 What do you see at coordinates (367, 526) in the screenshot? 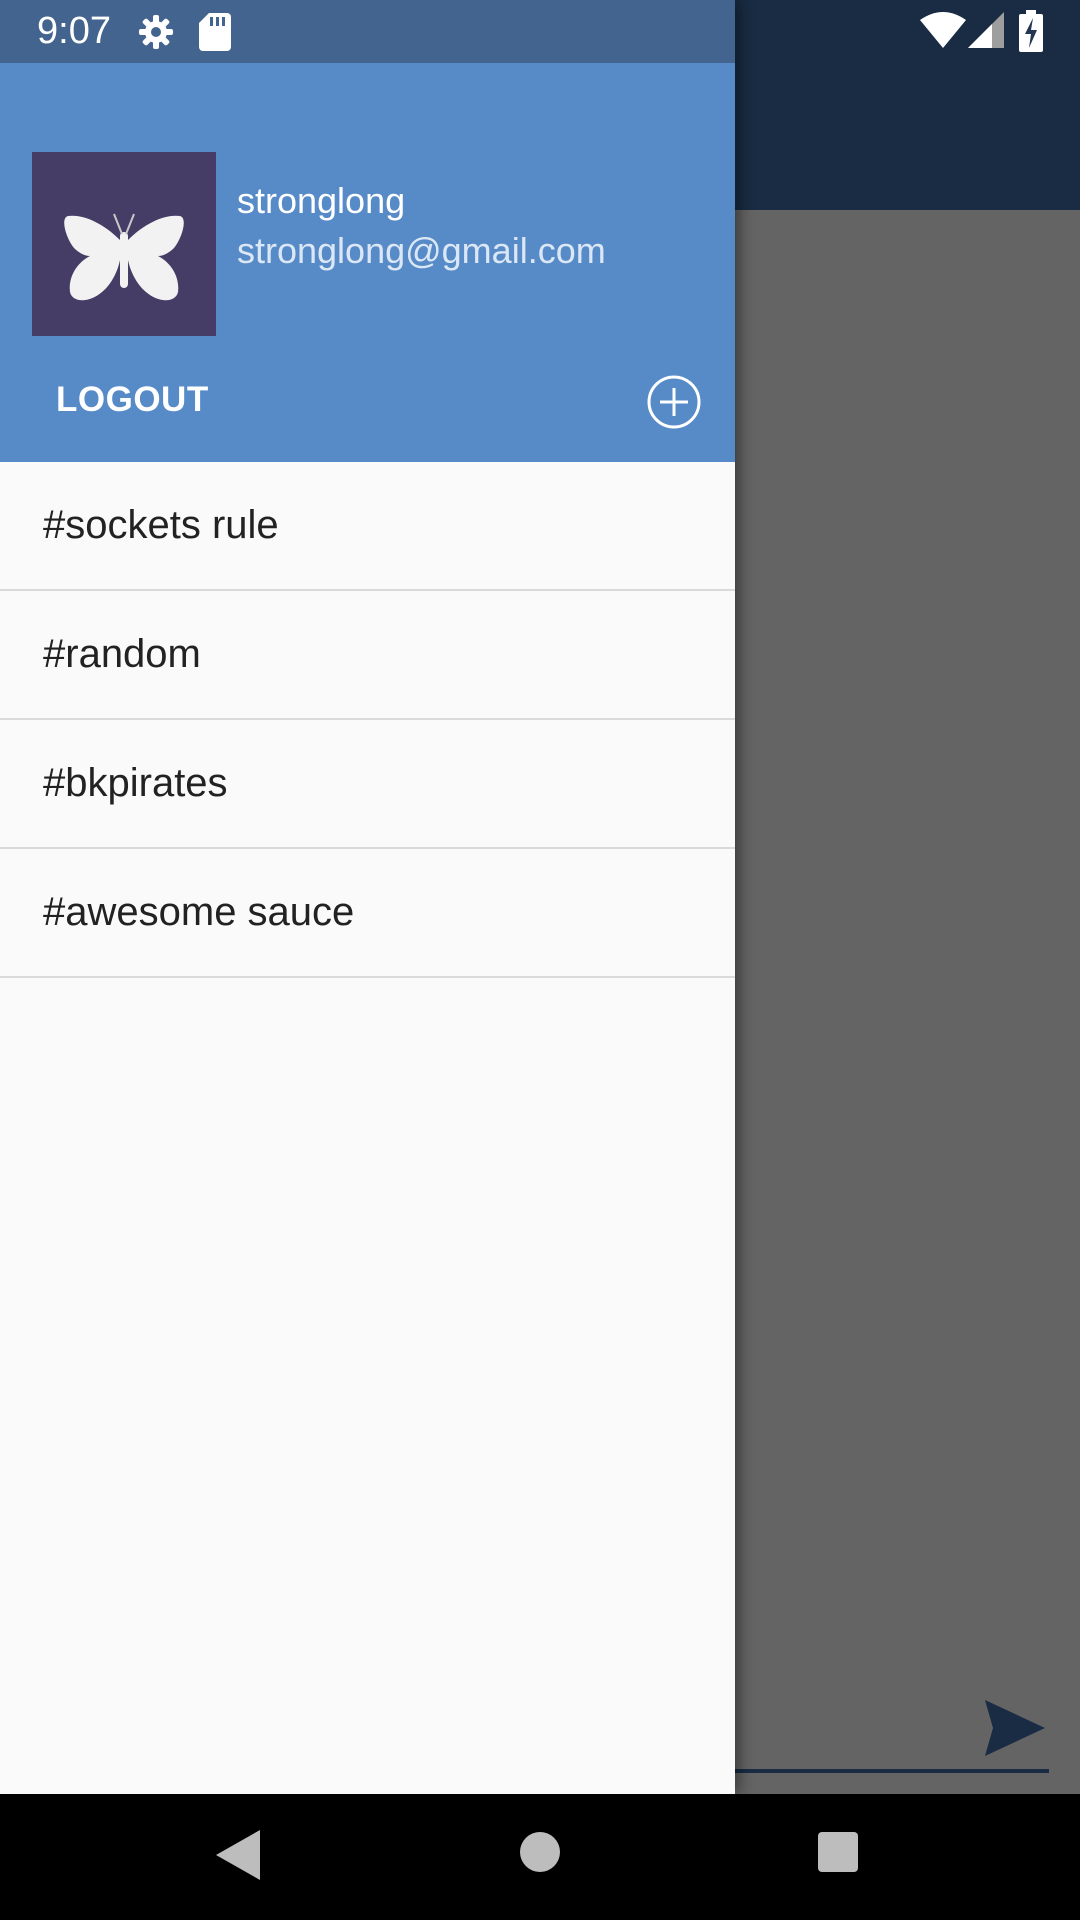
I see `channel-item-sockets-rule: #sockets rule` at bounding box center [367, 526].